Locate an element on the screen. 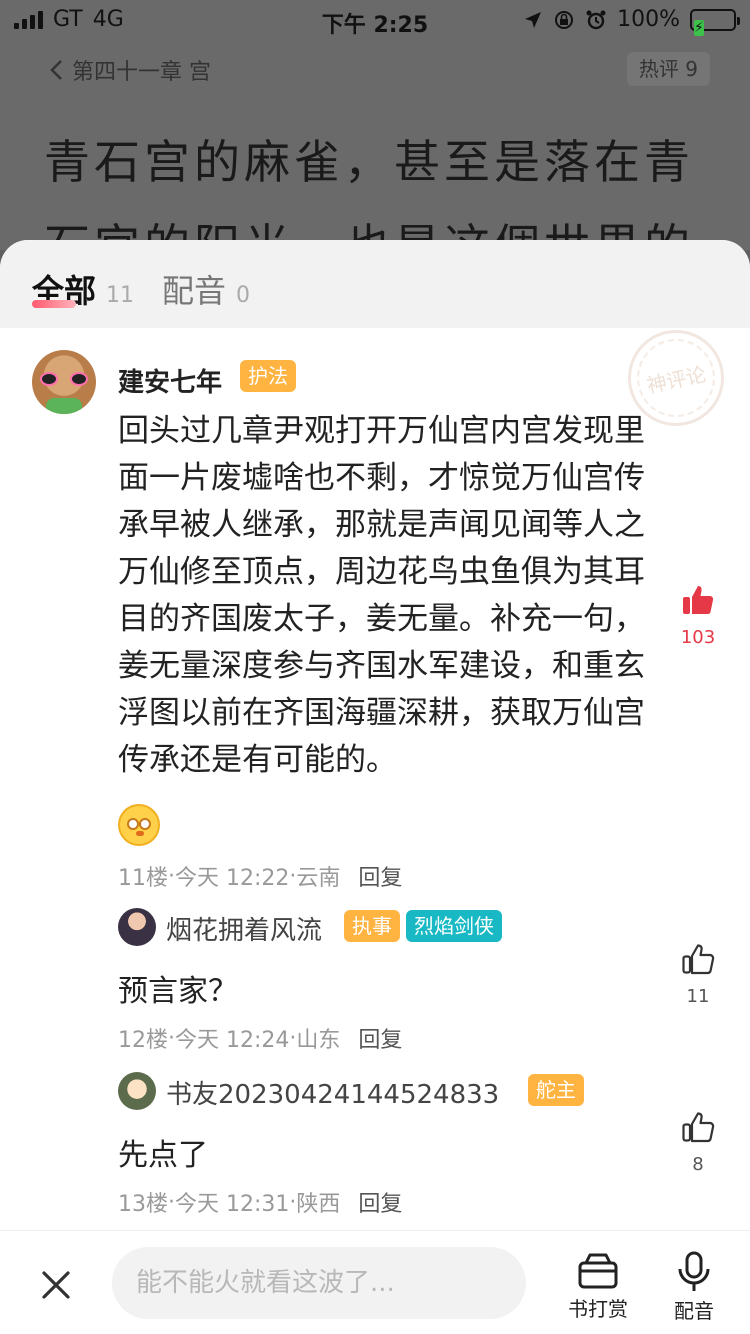 The height and width of the screenshot is (1334, 750). reply-username: 书友20230424144524833 is located at coordinates (332, 1092).